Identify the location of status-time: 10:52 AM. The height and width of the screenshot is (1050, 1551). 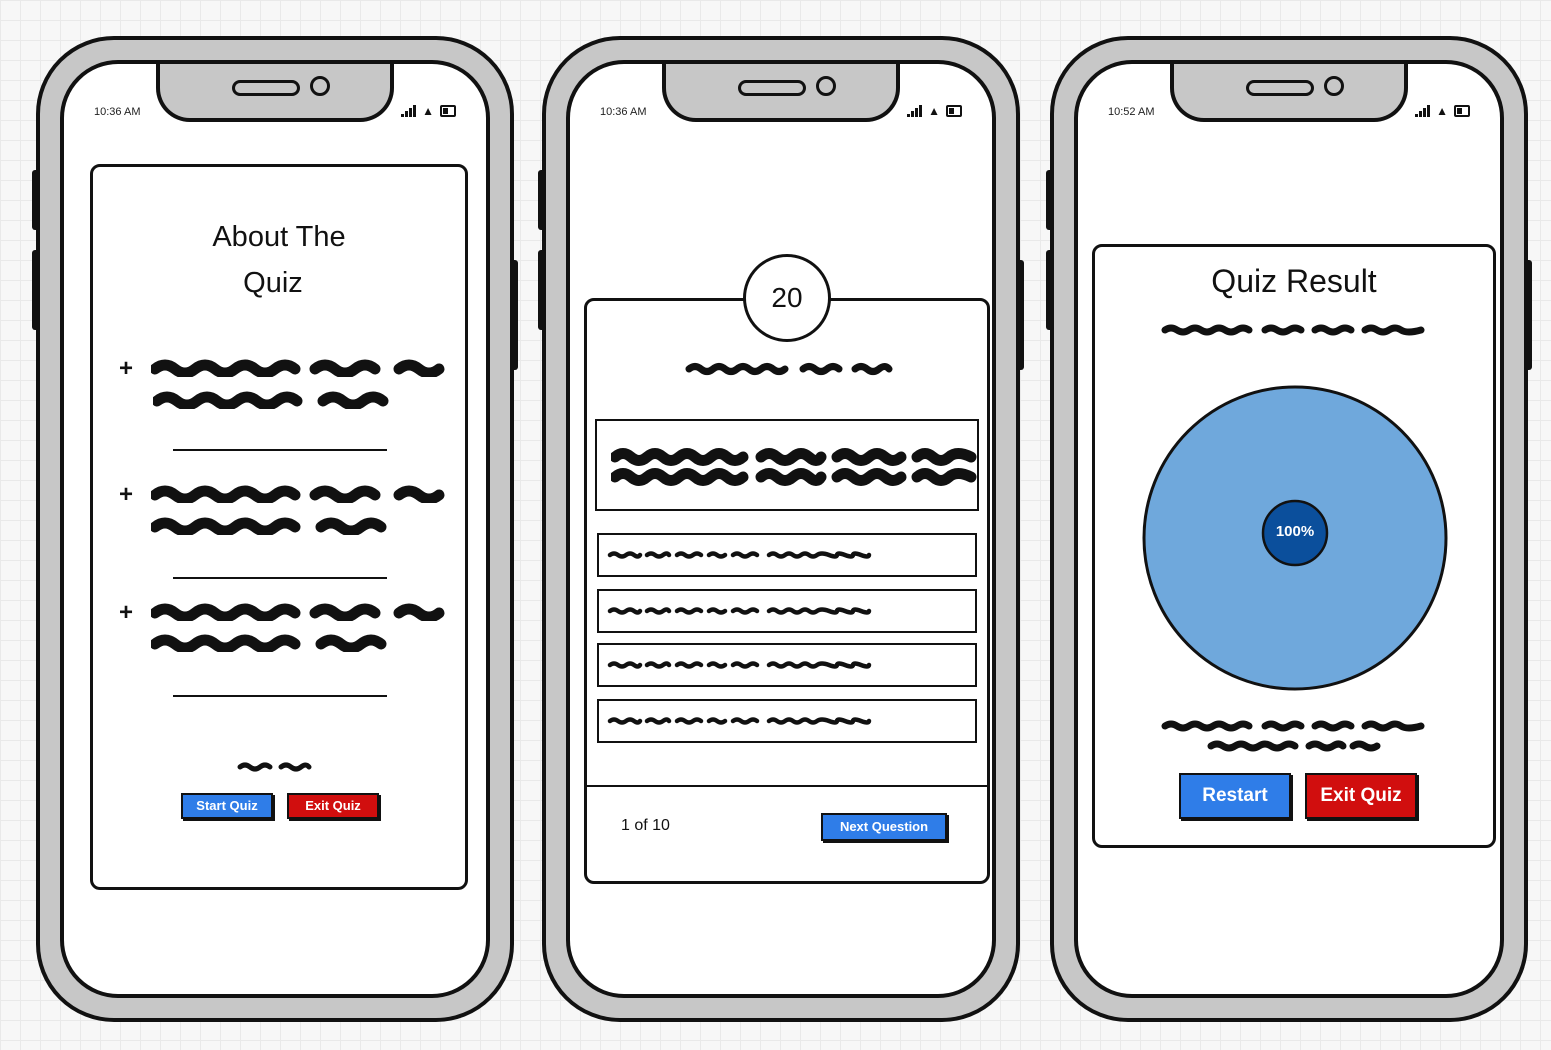
(1131, 112).